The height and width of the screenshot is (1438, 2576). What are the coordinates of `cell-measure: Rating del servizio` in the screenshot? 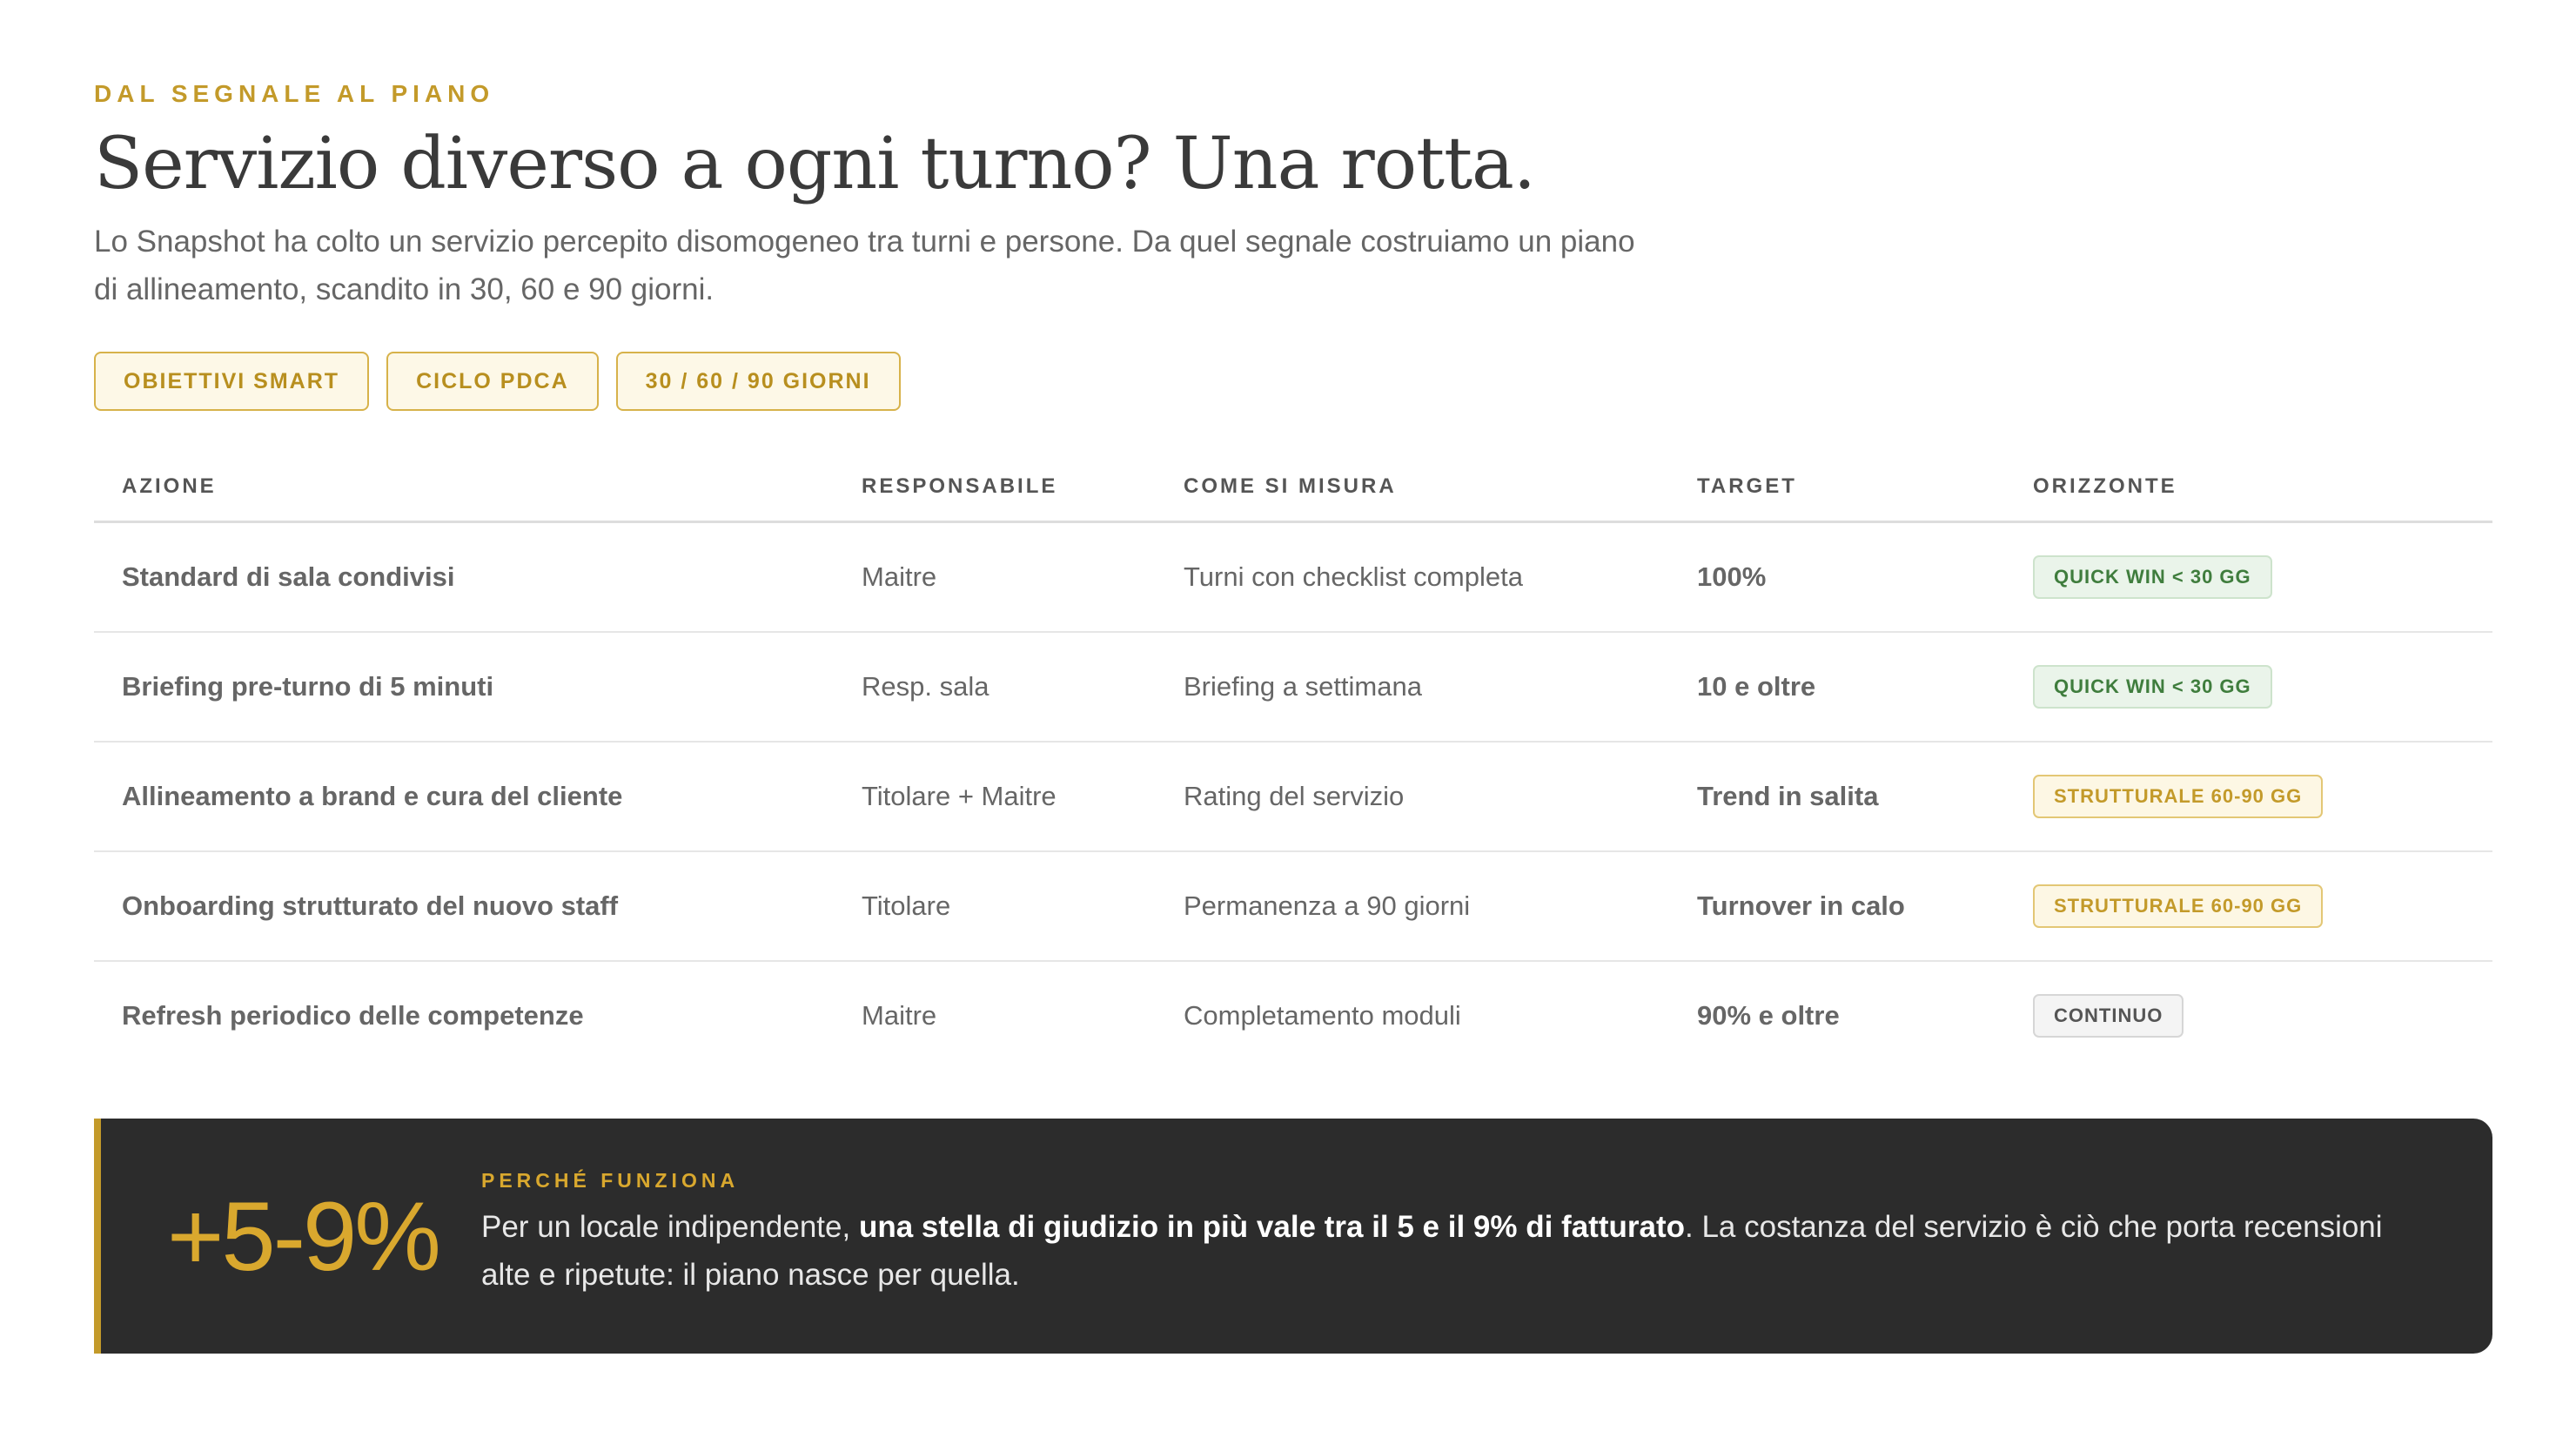 It's located at (1441, 797).